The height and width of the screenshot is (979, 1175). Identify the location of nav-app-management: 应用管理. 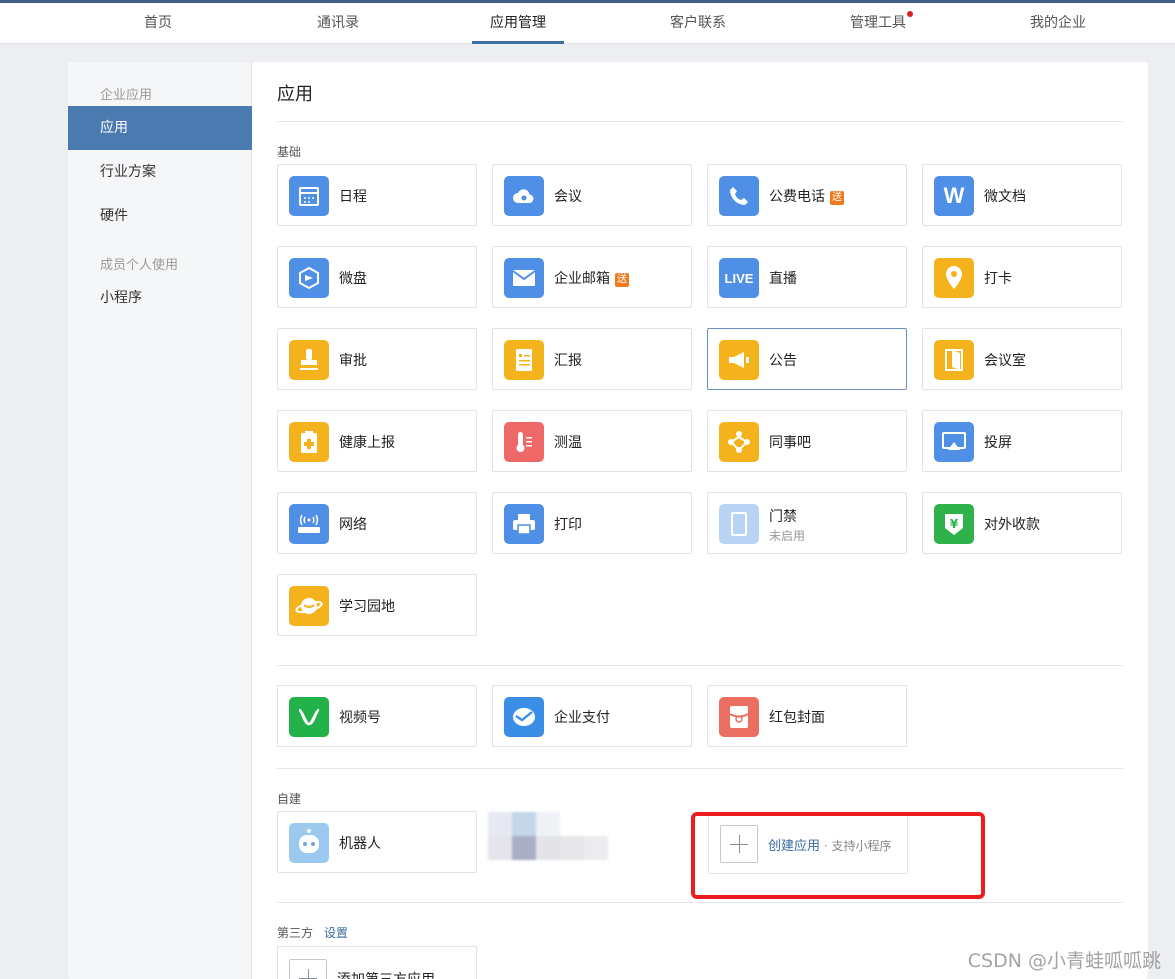
(518, 23).